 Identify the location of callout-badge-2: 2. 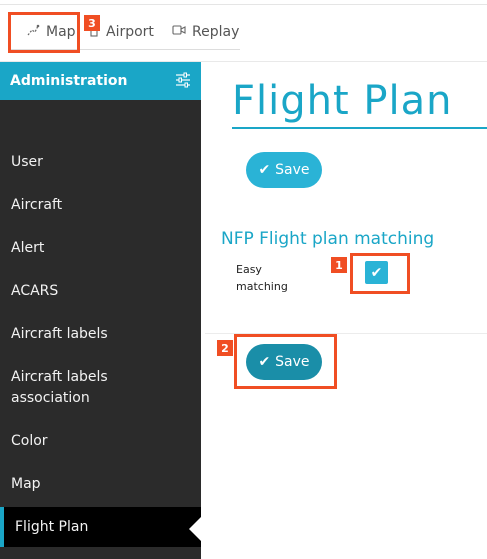
(225, 348).